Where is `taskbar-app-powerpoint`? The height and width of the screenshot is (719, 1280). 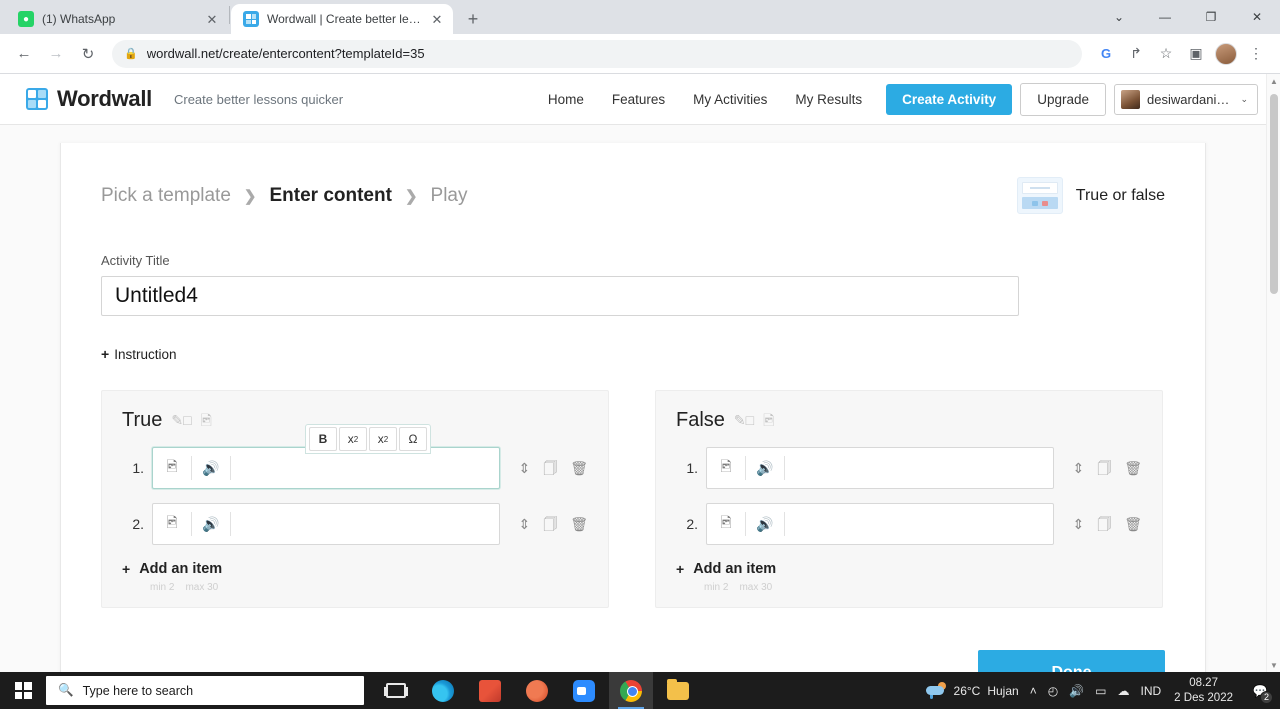
taskbar-app-powerpoint is located at coordinates (537, 690).